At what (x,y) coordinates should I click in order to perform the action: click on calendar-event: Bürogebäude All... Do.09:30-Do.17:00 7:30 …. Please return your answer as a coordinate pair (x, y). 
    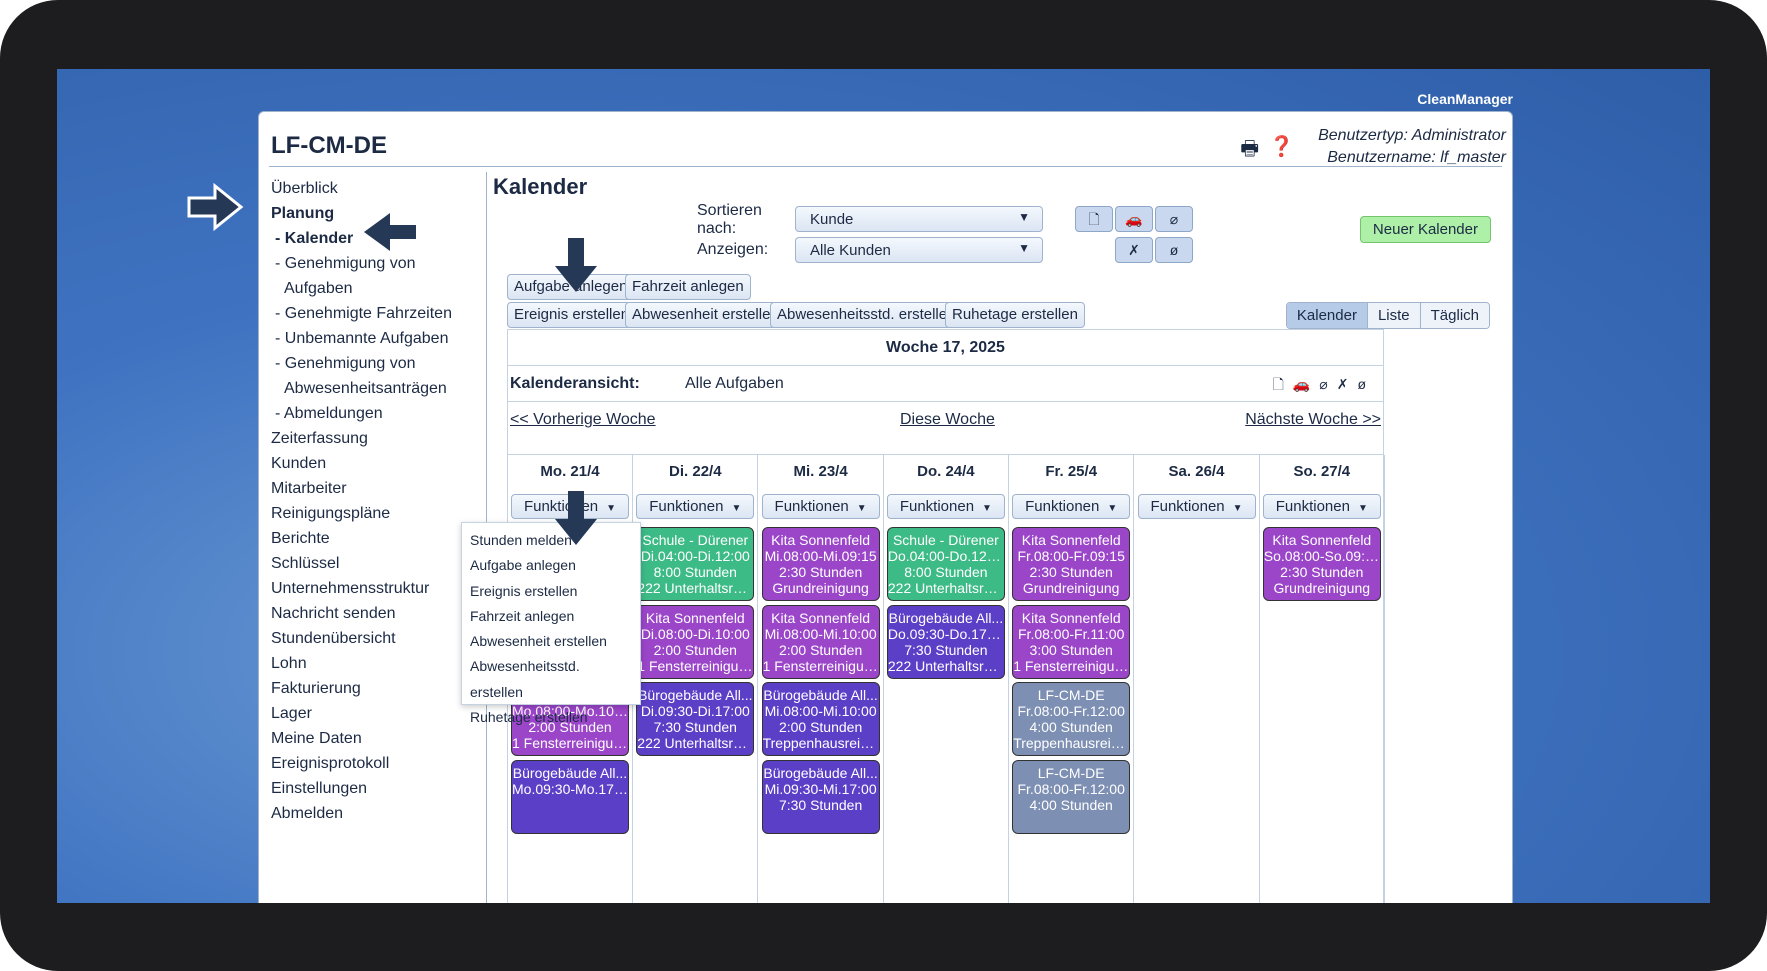
    Looking at the image, I should click on (945, 642).